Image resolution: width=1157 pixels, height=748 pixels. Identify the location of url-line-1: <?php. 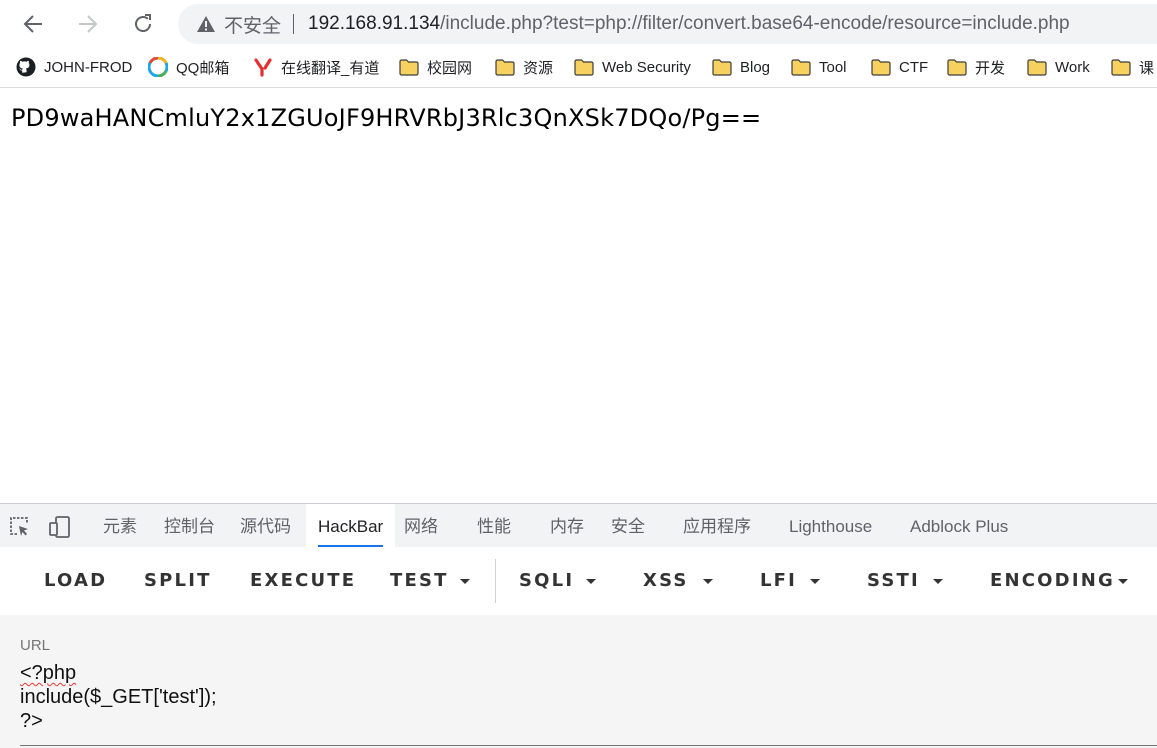
(48, 673).